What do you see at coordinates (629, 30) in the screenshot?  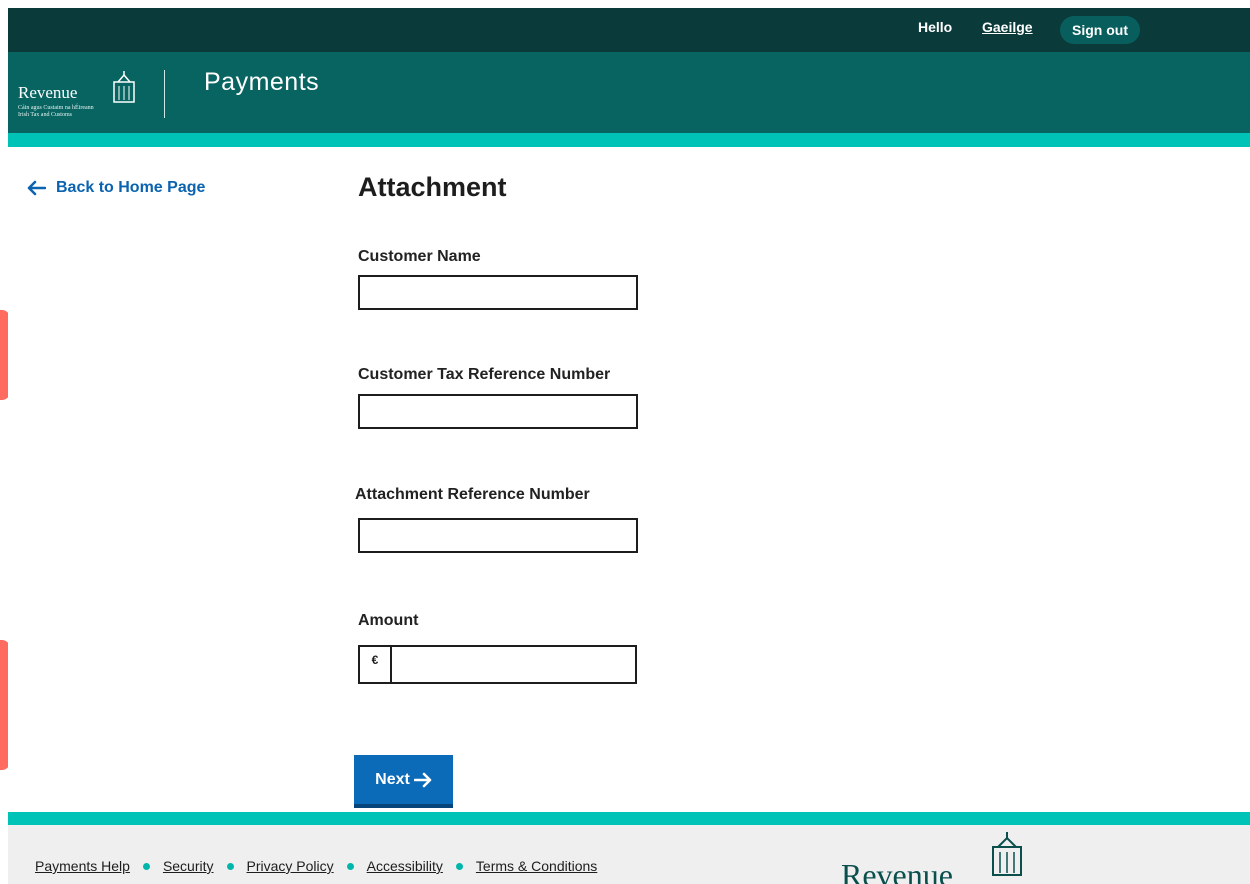 I see `top-utility-bar: Hello Gaeilge Sign out` at bounding box center [629, 30].